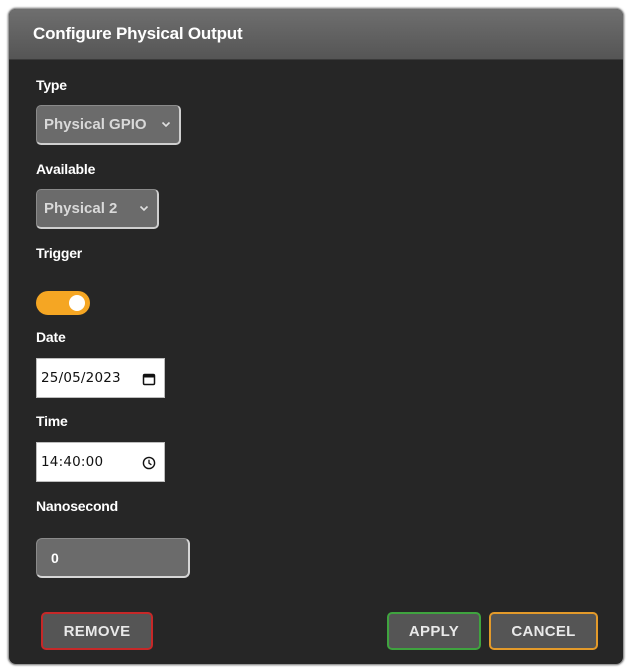 Image resolution: width=627 pixels, height=670 pixels. I want to click on dialog-title: Configure Physical Output, so click(138, 33).